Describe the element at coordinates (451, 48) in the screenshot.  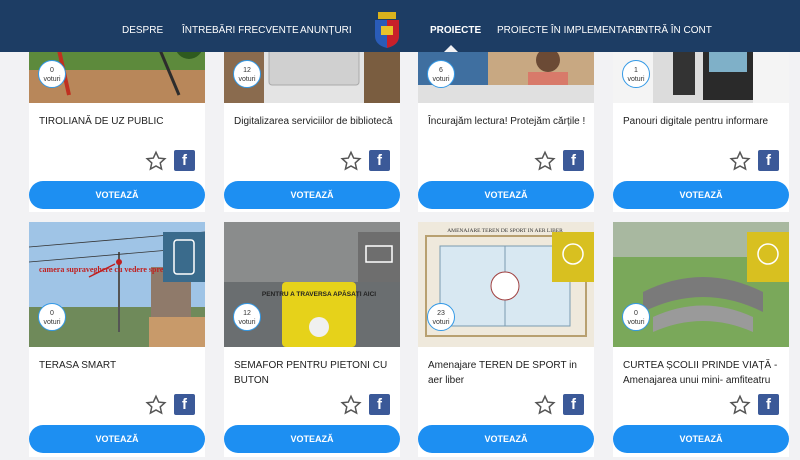
I see `active-nav-indicator` at that location.